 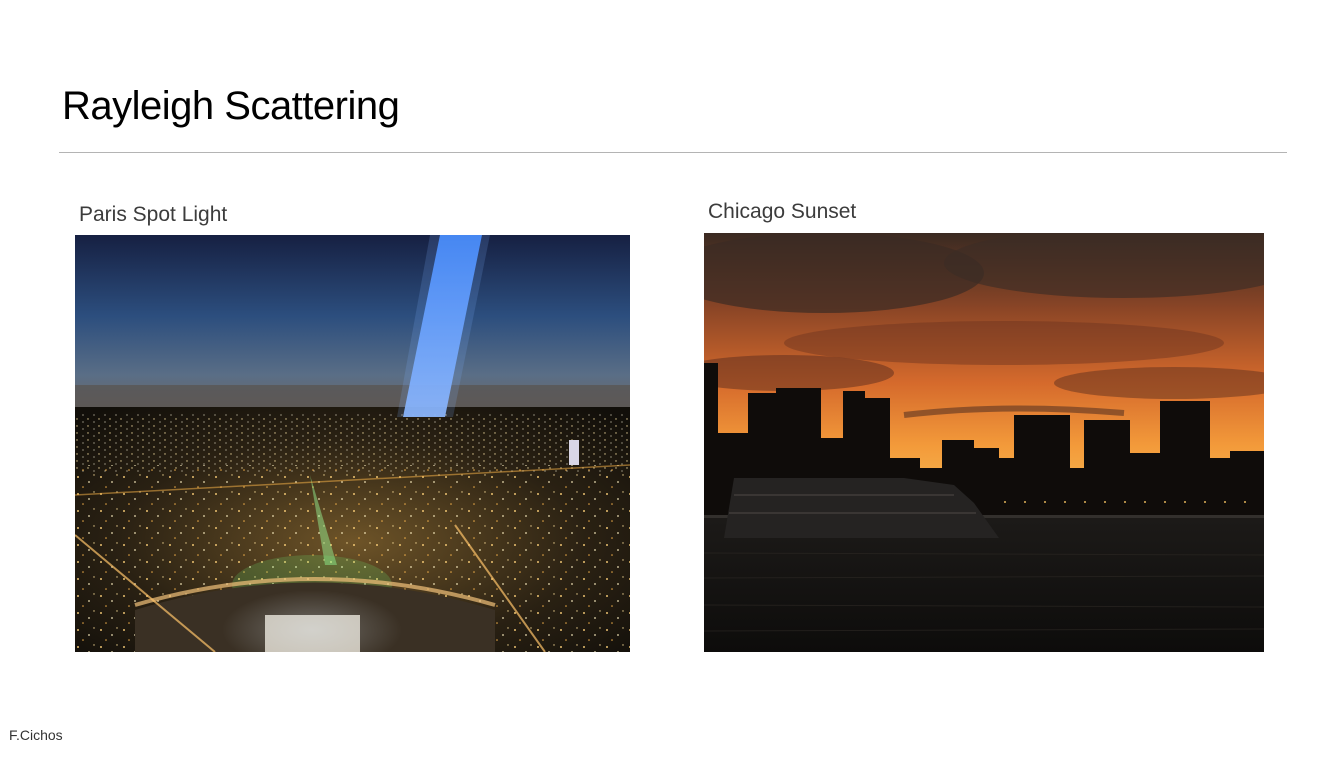 I want to click on title-divider, so click(x=673, y=152).